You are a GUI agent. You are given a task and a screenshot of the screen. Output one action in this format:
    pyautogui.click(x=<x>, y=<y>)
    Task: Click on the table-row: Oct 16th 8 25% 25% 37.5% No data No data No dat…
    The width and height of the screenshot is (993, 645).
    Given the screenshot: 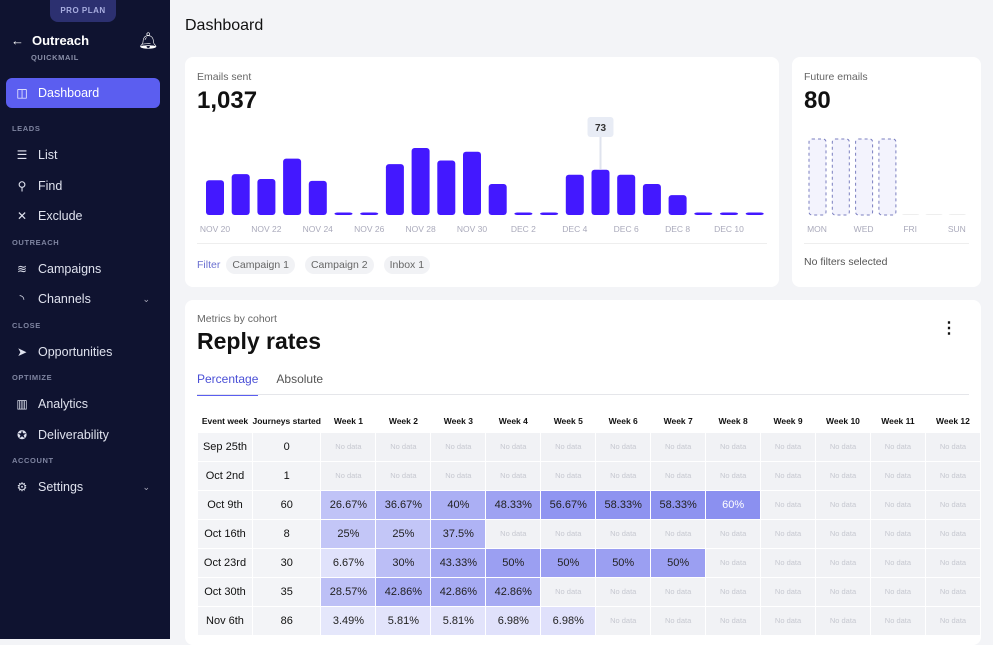 What is the action you would take?
    pyautogui.click(x=589, y=533)
    